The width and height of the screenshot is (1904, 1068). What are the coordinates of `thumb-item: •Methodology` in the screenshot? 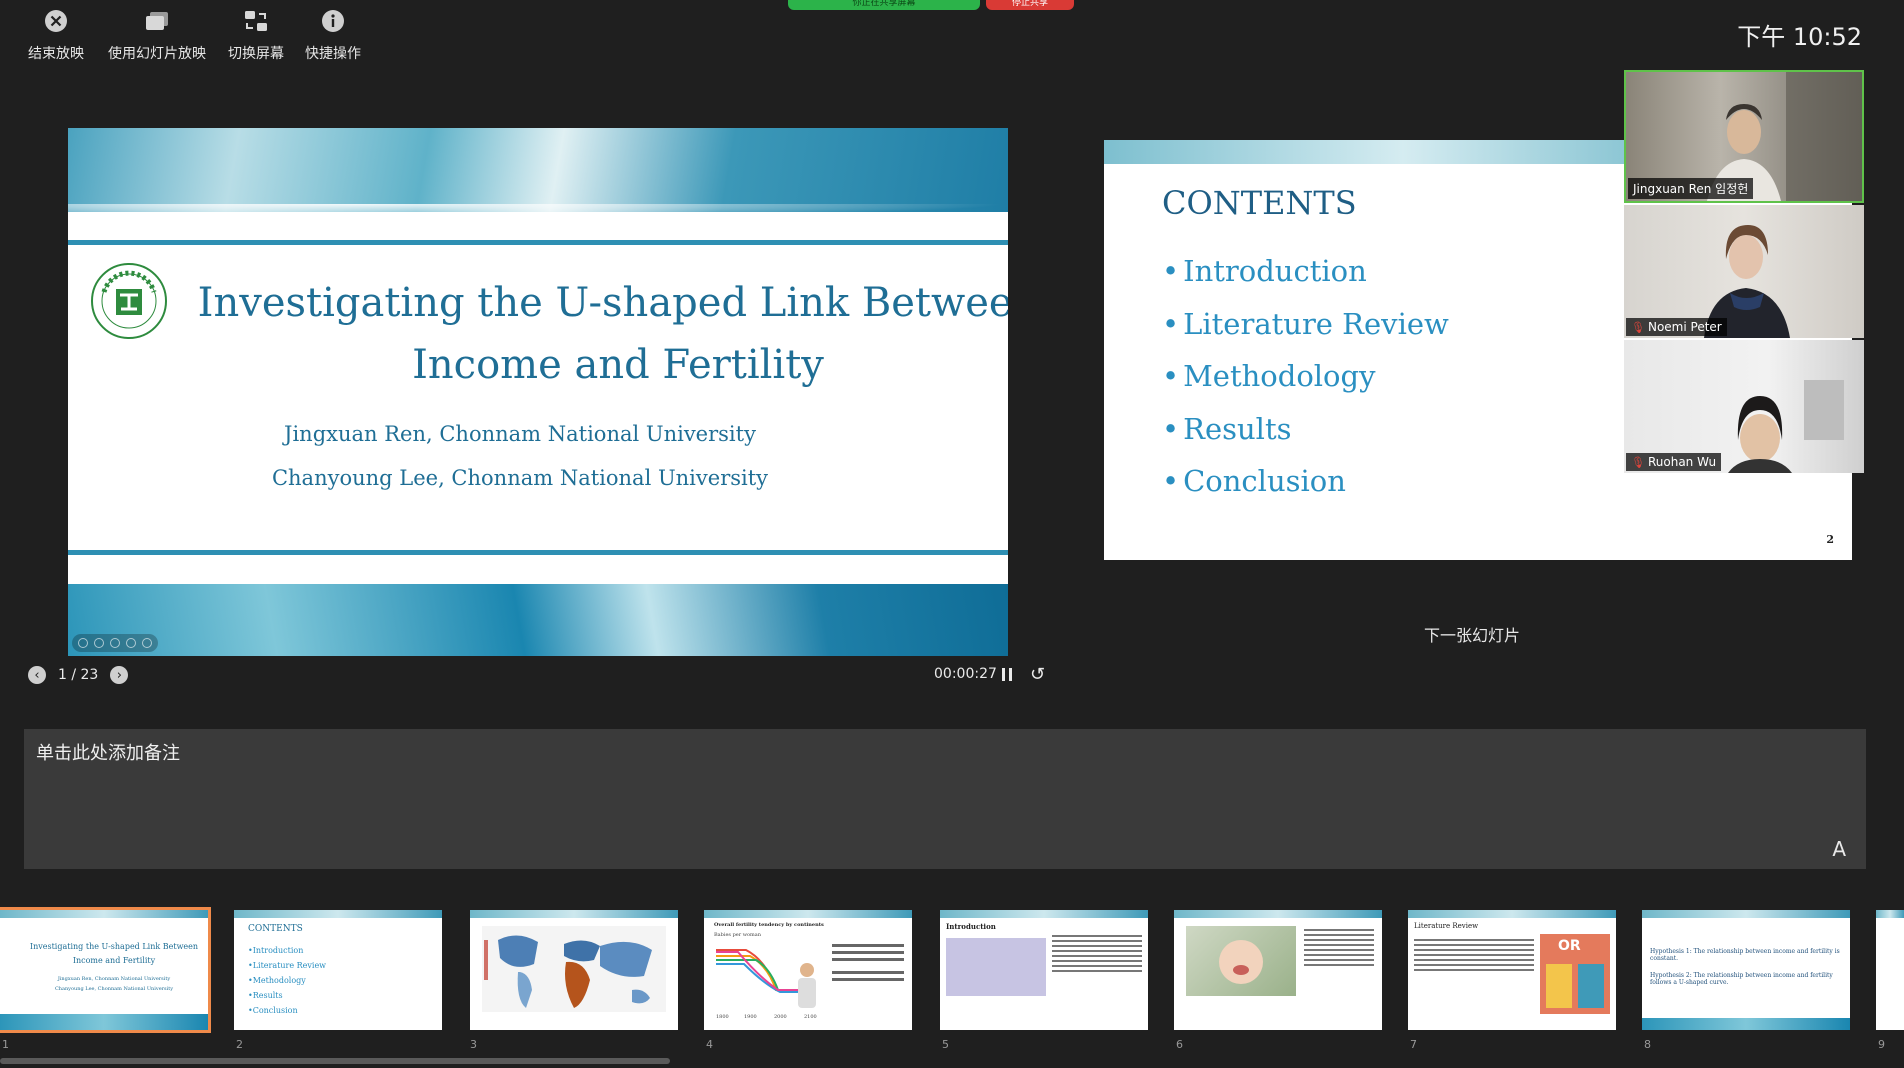 It's located at (277, 980).